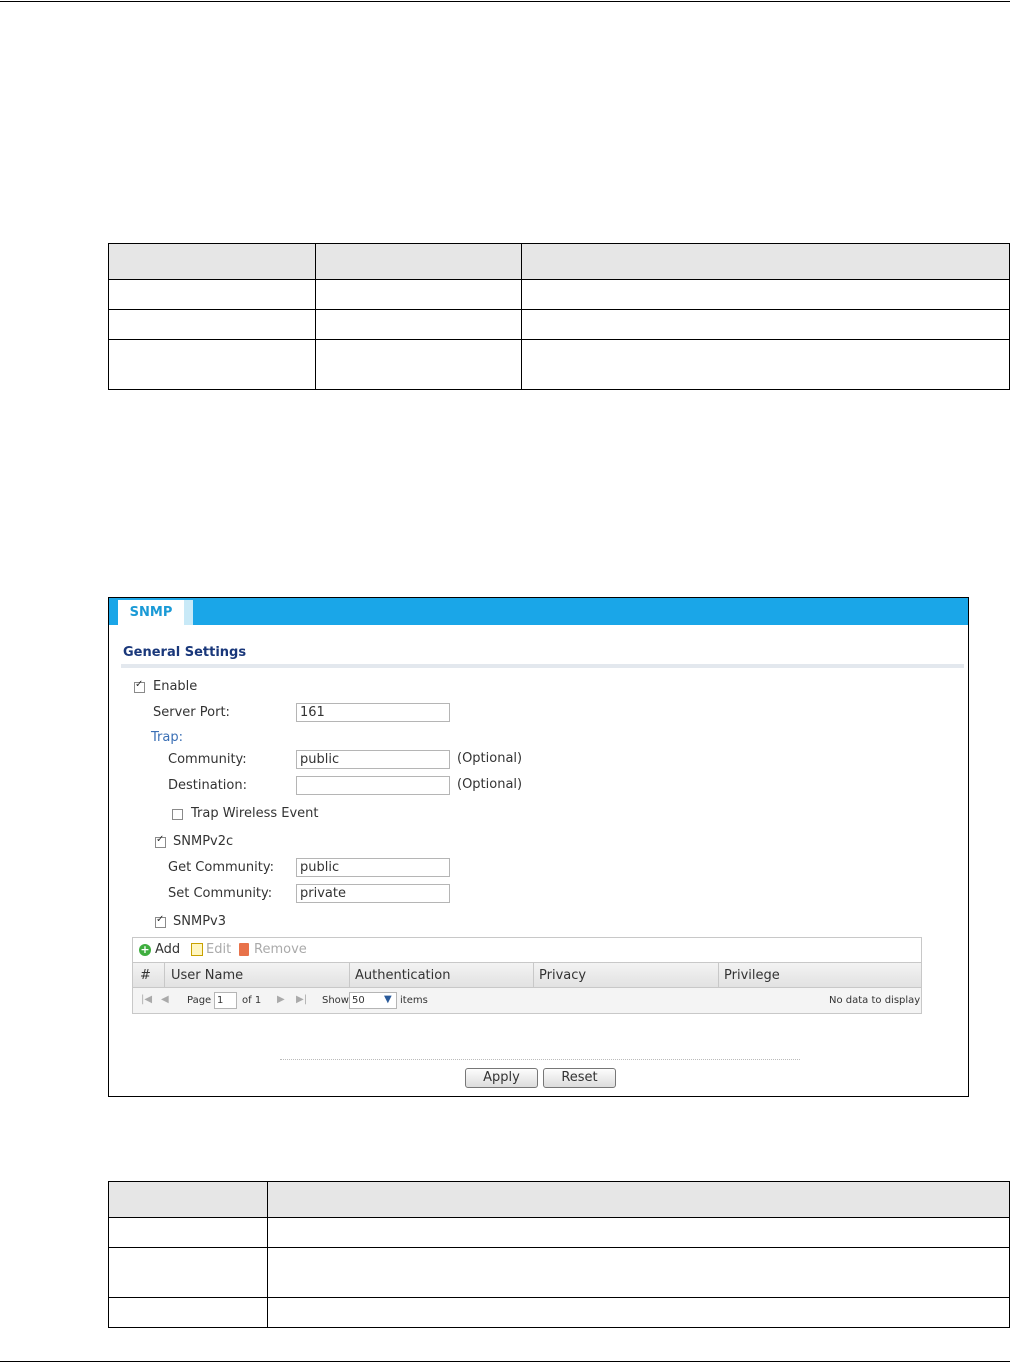 The width and height of the screenshot is (1010, 1363). I want to click on trap-wireless-checkbox, so click(177, 814).